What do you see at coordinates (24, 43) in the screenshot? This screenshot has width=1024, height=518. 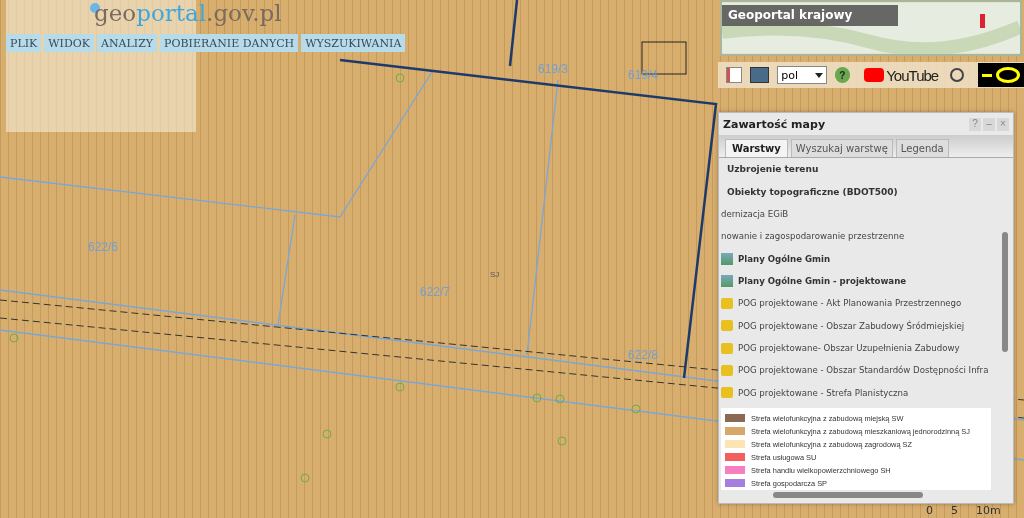 I see `menu-item: PLIK` at bounding box center [24, 43].